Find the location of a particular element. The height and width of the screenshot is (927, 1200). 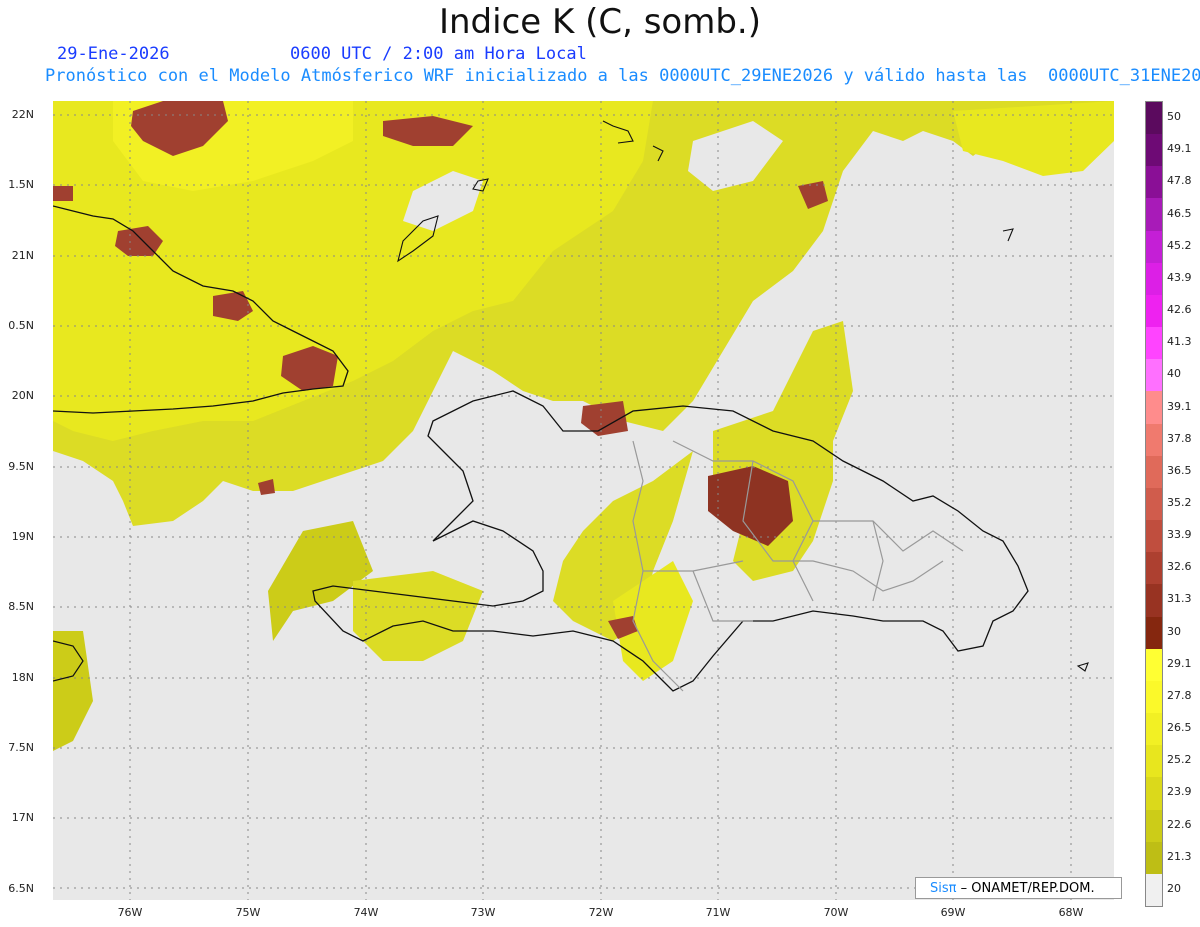

colorbar-label: 43.9 is located at coordinates (1179, 277).